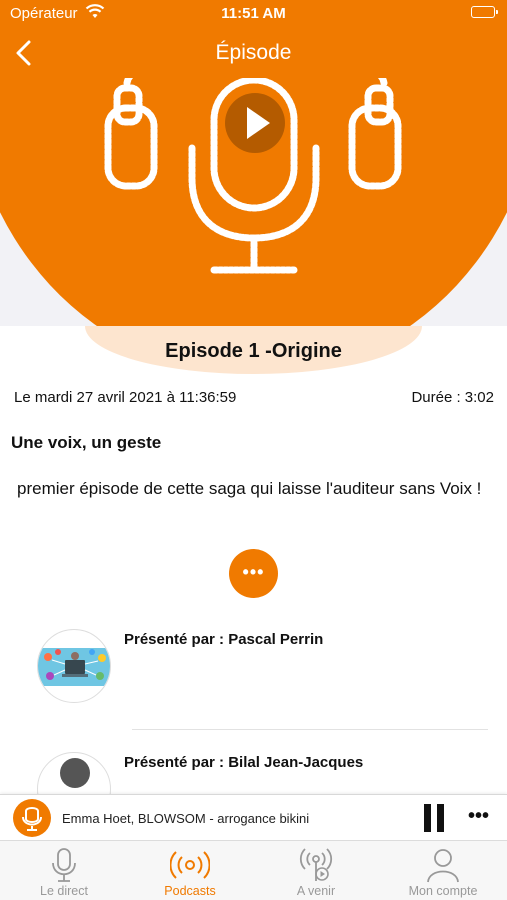  What do you see at coordinates (190, 865) in the screenshot?
I see `broadcast-icon` at bounding box center [190, 865].